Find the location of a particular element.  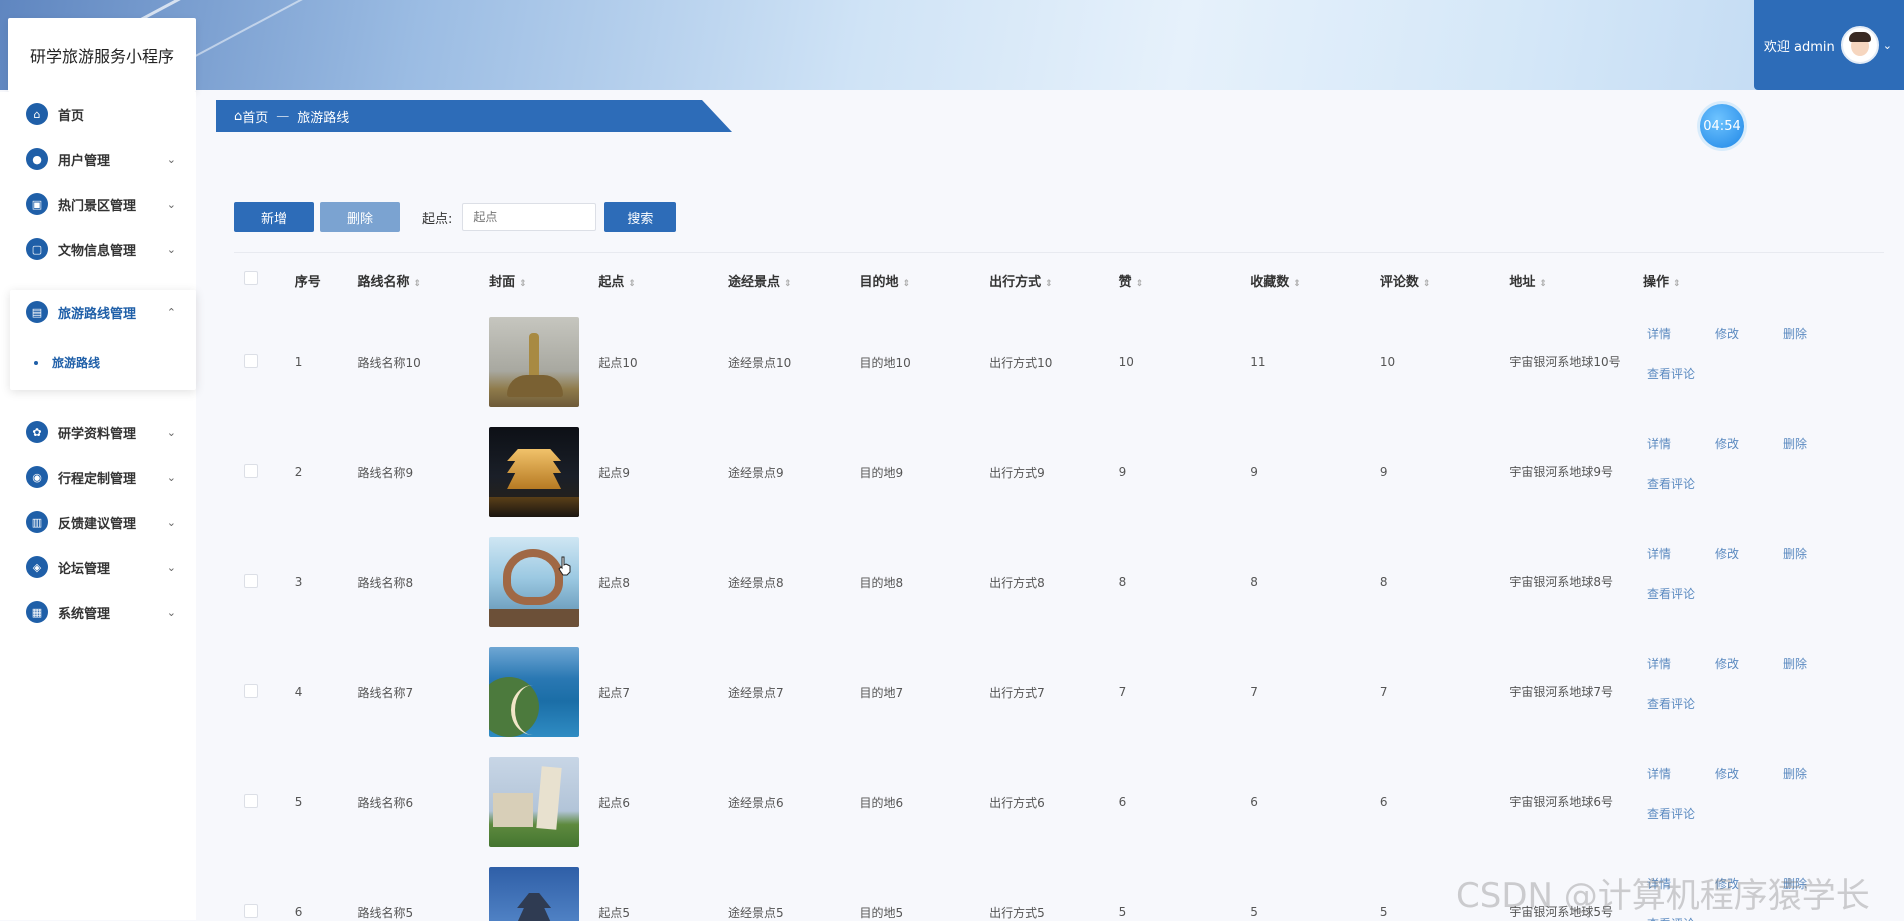

cell-index: 5 is located at coordinates (298, 802).